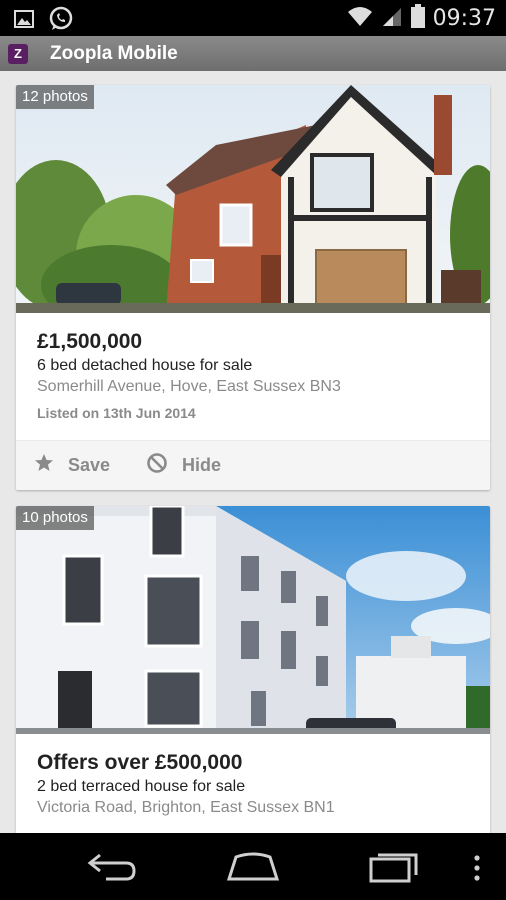 The height and width of the screenshot is (900, 506). I want to click on listing-price: Offers over £500,000, so click(140, 762).